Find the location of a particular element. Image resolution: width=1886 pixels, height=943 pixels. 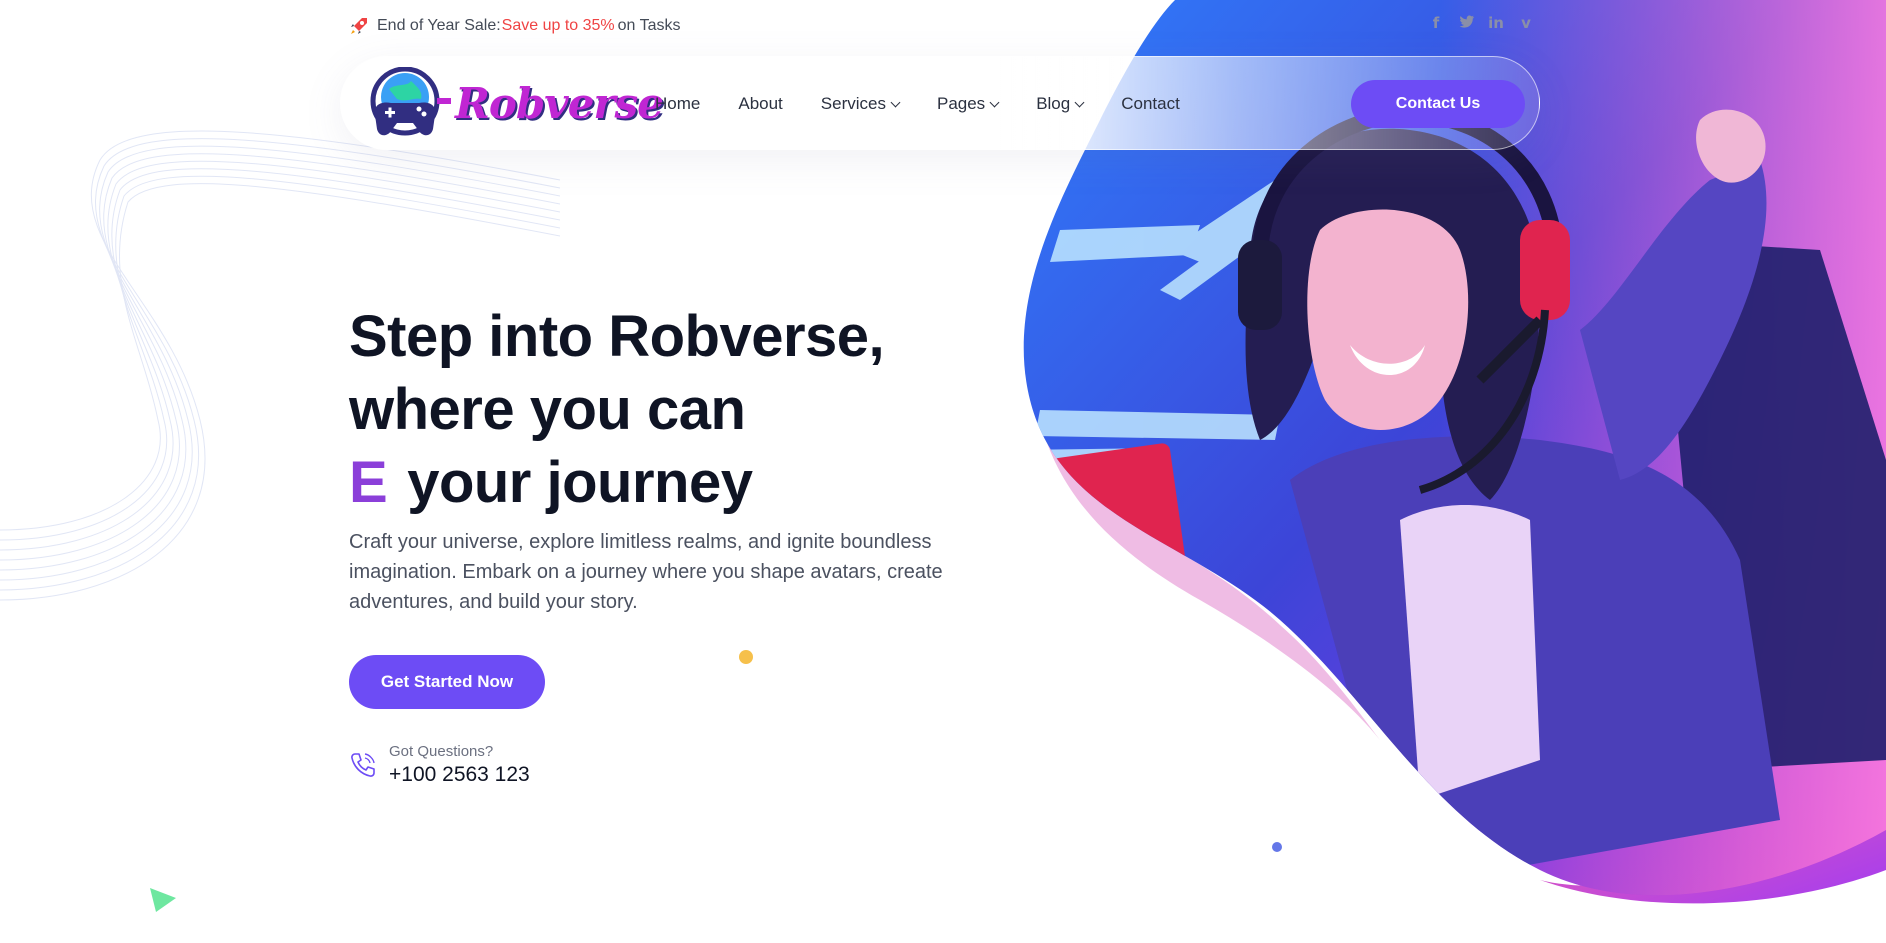

promo-highlight: Save up to 35% is located at coordinates (558, 26).